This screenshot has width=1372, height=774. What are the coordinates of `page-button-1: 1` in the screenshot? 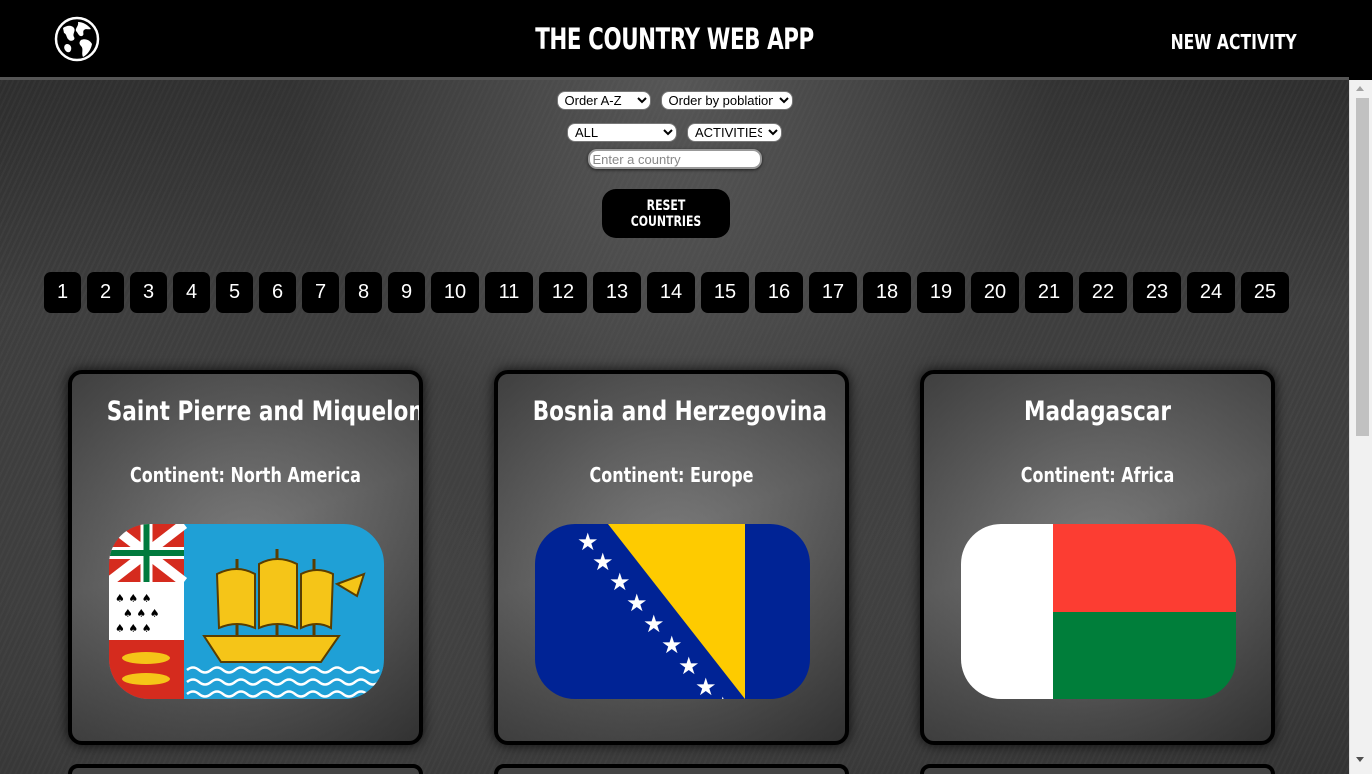 It's located at (62, 292).